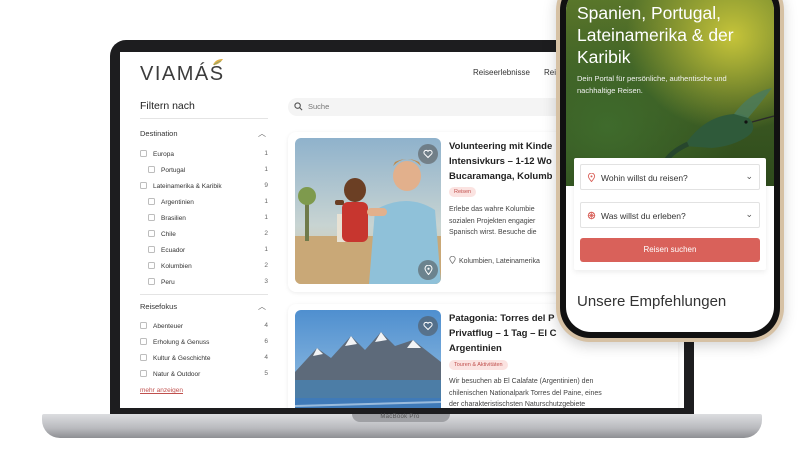 Image resolution: width=800 pixels, height=450 pixels. Describe the element at coordinates (187, 186) in the screenshot. I see `option-label: Lateinamerika & Karibik` at that location.